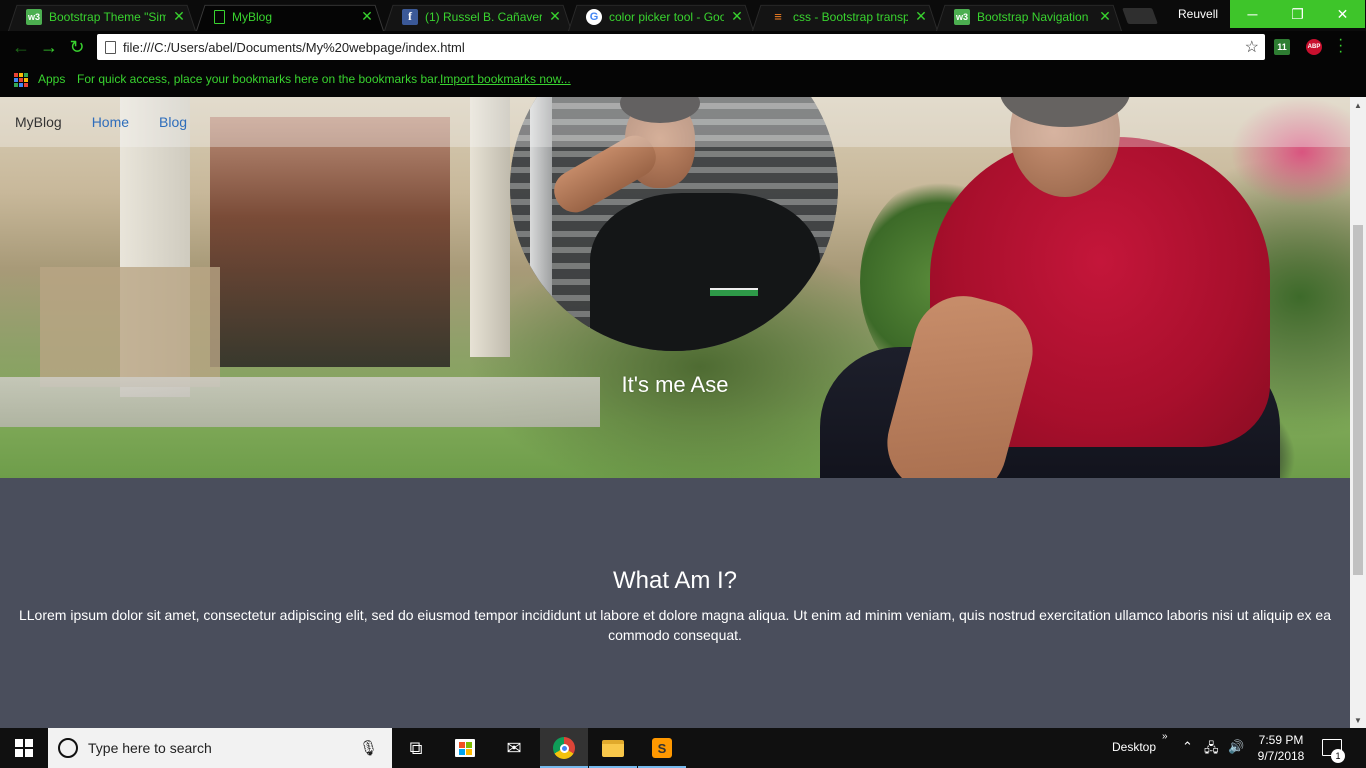  What do you see at coordinates (1358, 400) in the screenshot?
I see `scrollbar-thumb` at bounding box center [1358, 400].